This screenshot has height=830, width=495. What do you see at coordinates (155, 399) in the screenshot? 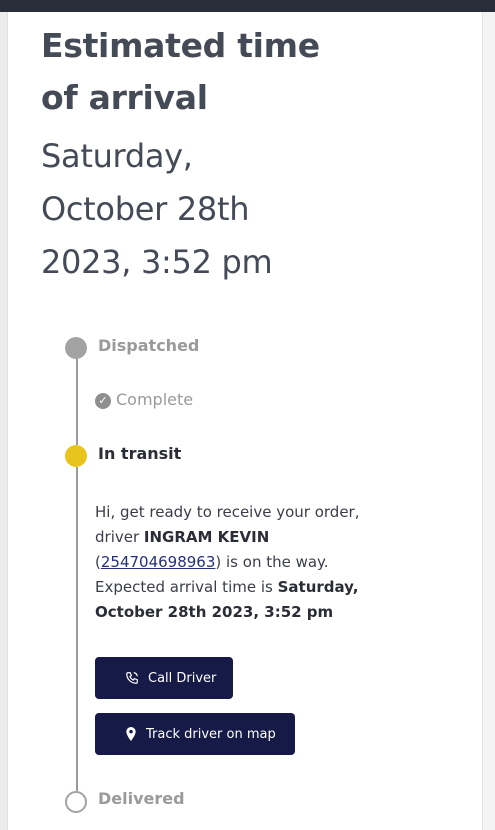
I see `dispatched-status: Complete` at bounding box center [155, 399].